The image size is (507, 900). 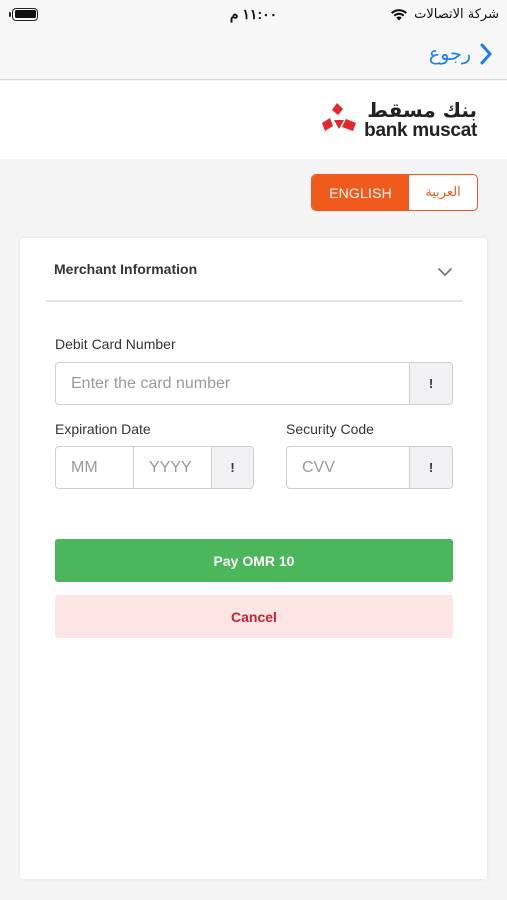 What do you see at coordinates (233, 383) in the screenshot?
I see `card-number-input: Enter the card number` at bounding box center [233, 383].